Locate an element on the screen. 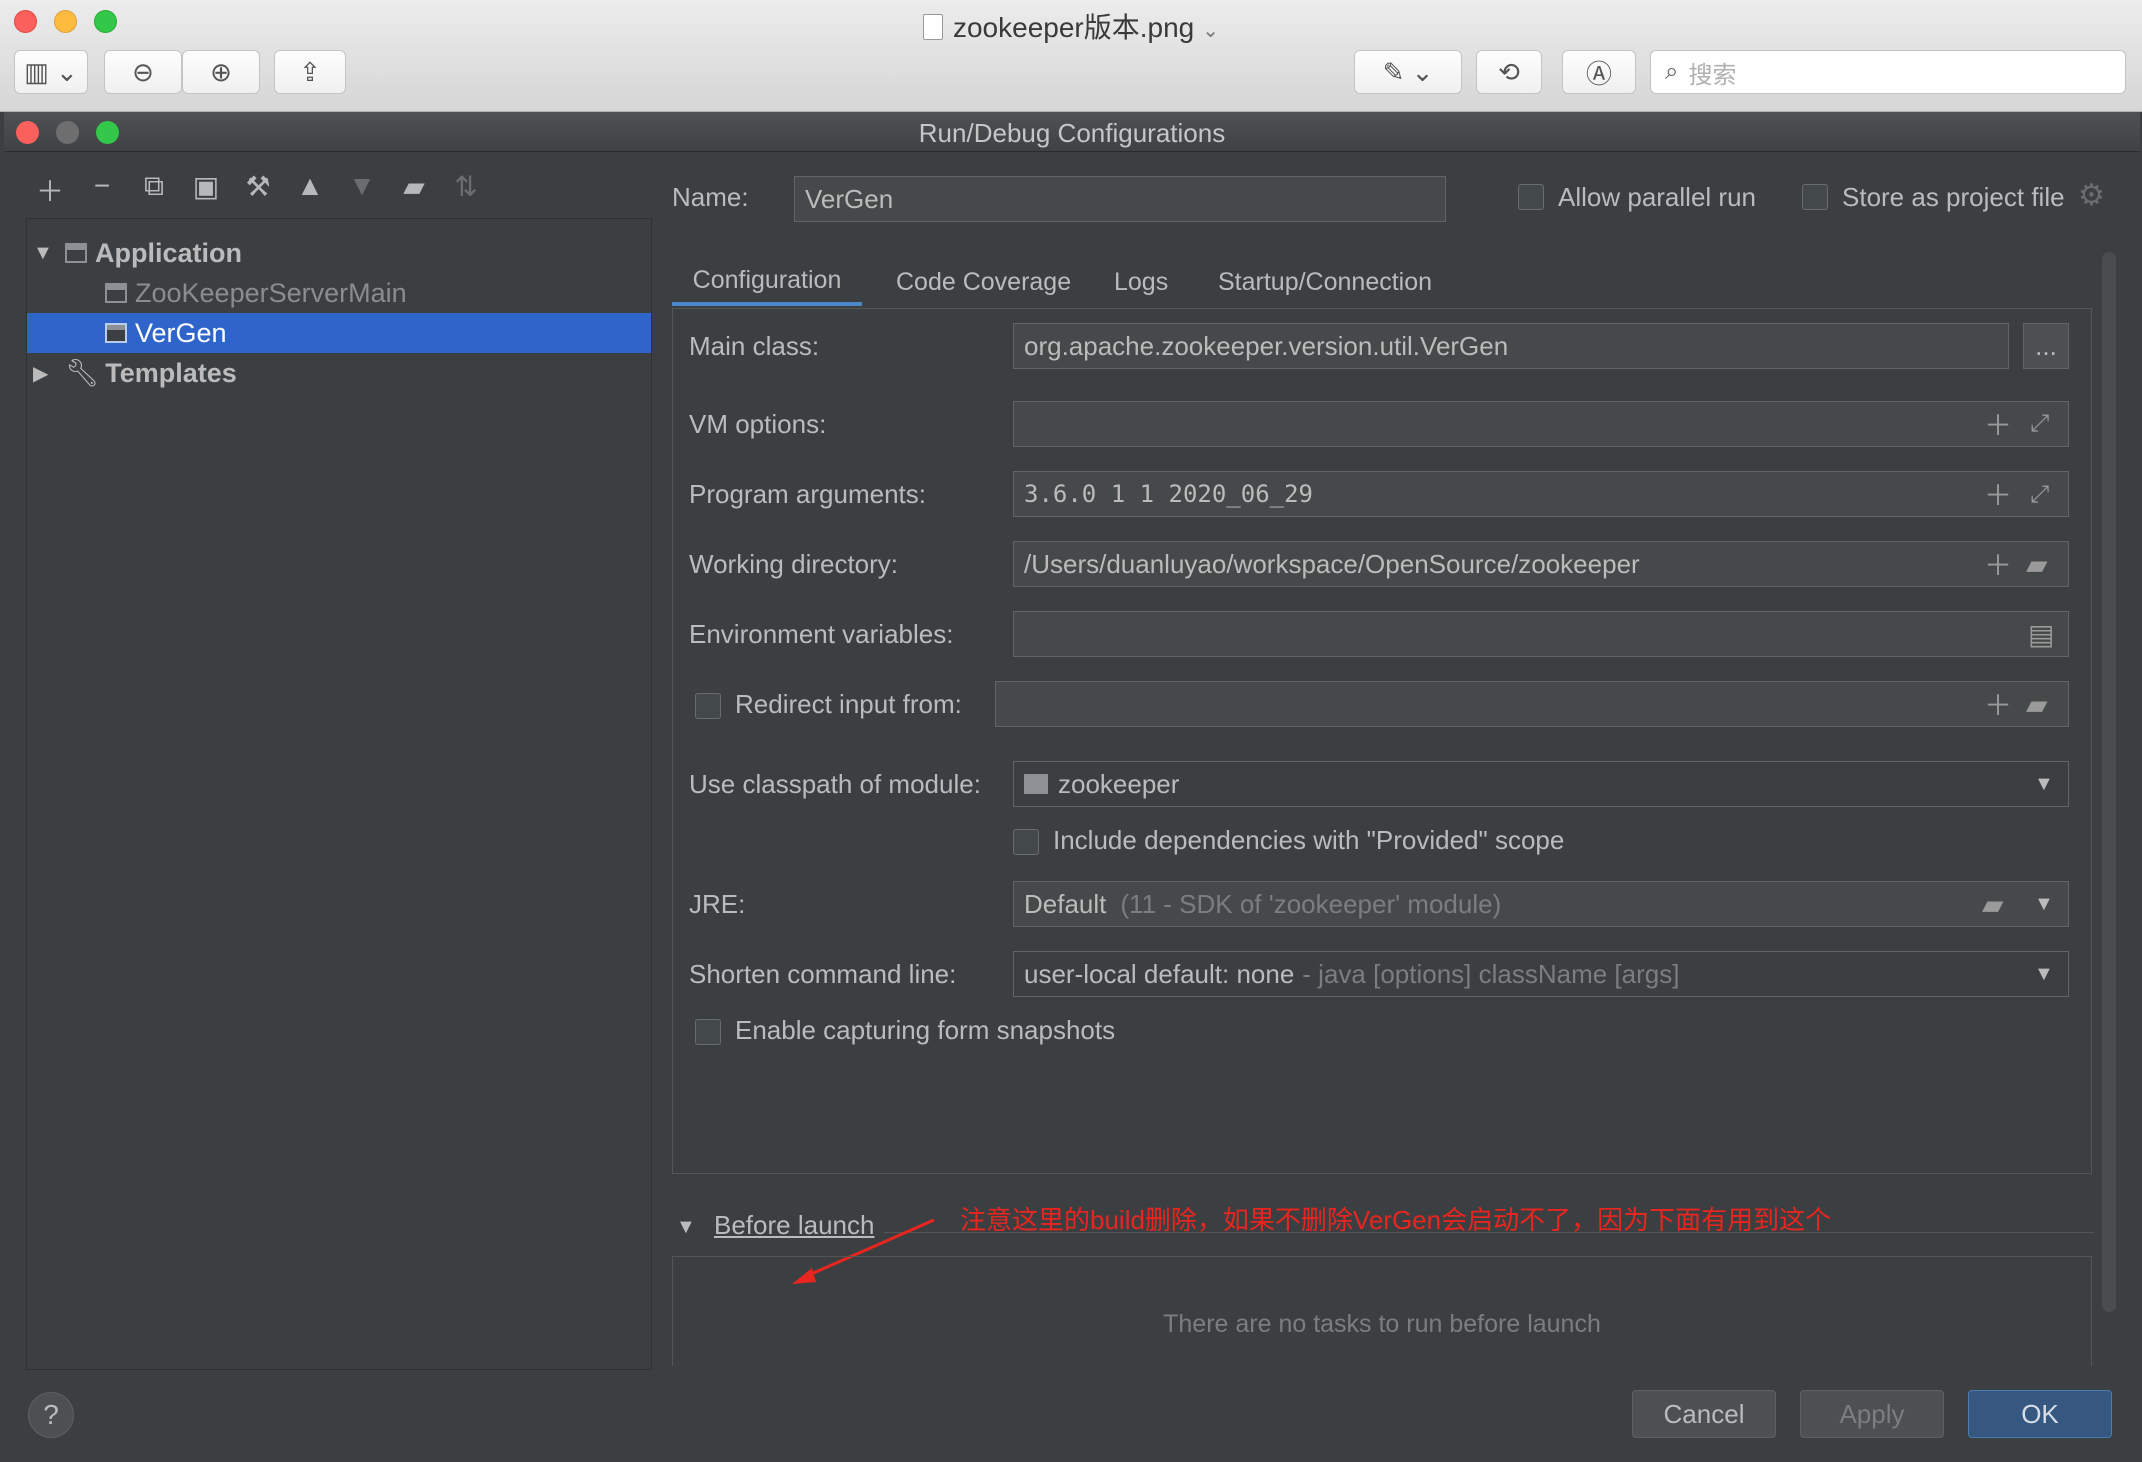  store-project-checkbox is located at coordinates (1815, 197).